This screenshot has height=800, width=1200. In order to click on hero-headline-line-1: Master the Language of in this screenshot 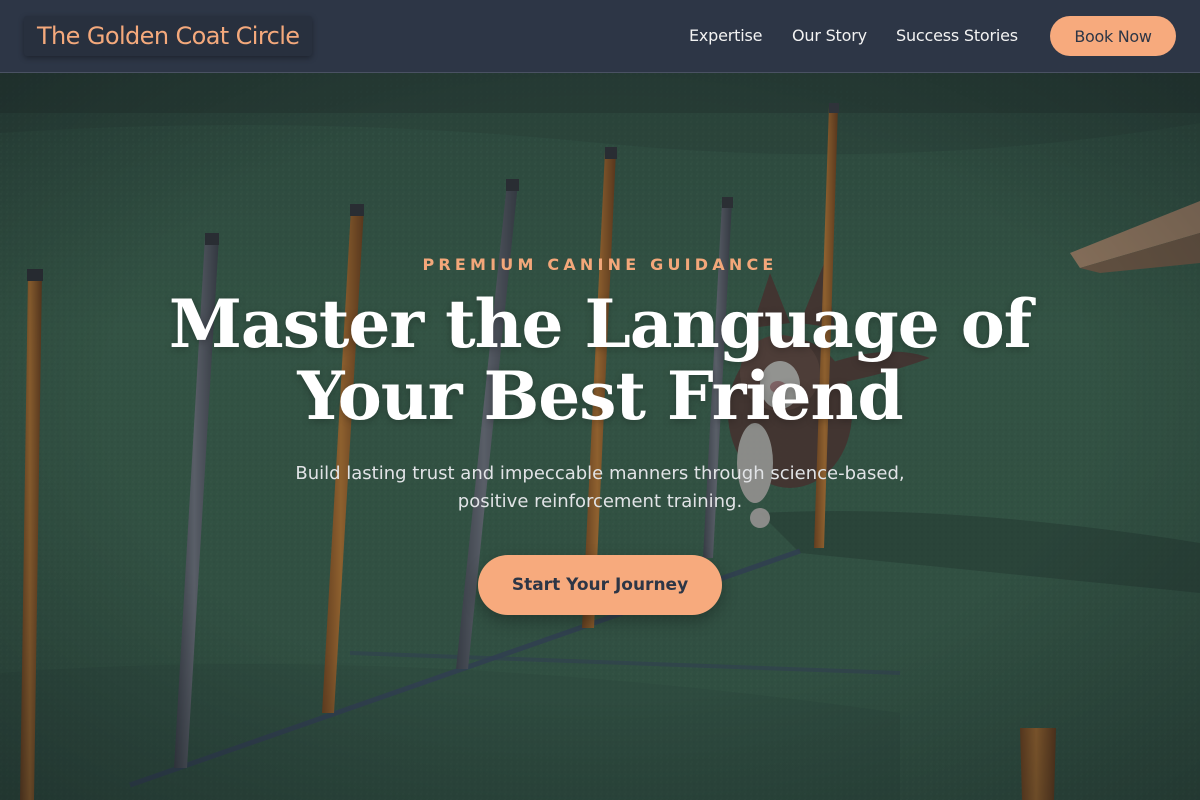, I will do `click(600, 324)`.